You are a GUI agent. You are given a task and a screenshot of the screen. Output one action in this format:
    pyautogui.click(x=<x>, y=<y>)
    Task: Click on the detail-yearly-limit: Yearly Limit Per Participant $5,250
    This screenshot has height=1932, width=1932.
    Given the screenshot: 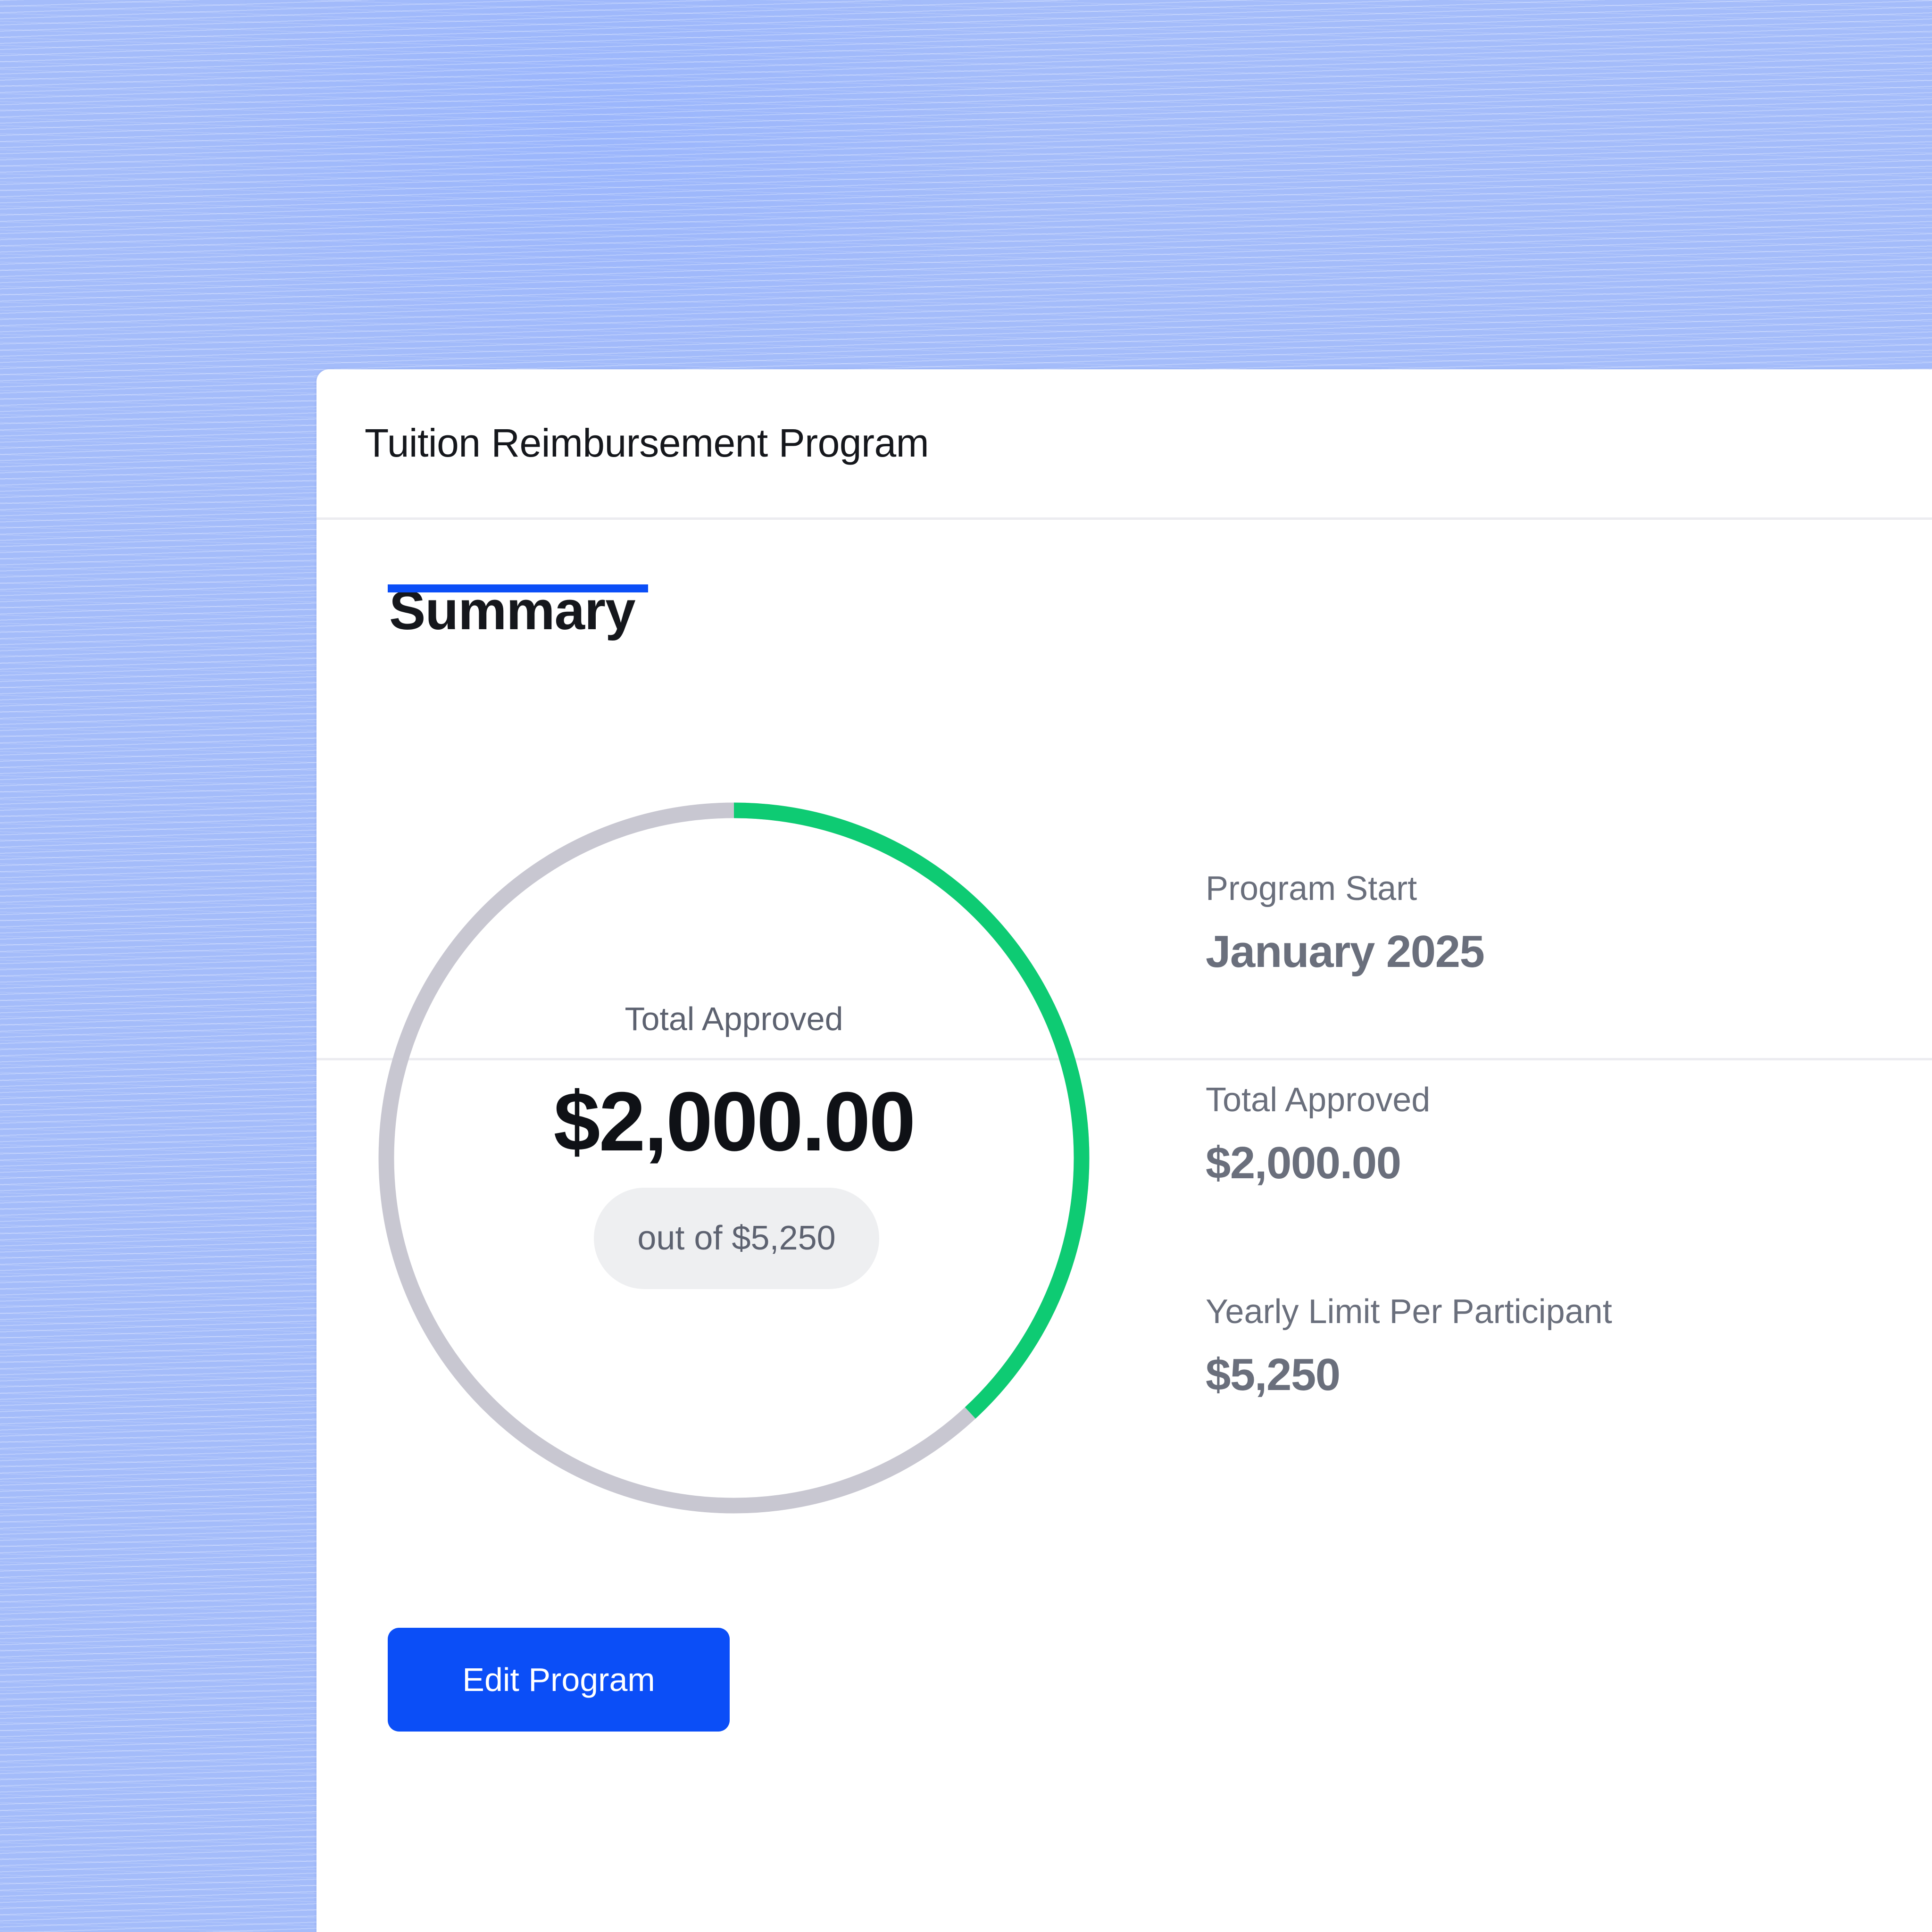 What is the action you would take?
    pyautogui.click(x=1513, y=1353)
    